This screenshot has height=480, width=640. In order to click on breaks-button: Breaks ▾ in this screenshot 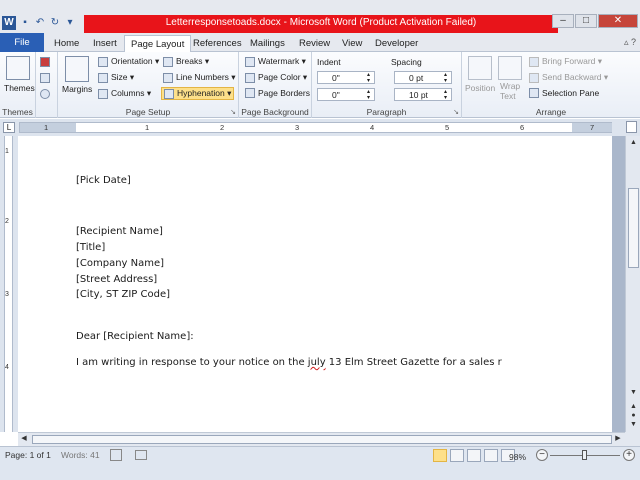, I will do `click(186, 61)`.